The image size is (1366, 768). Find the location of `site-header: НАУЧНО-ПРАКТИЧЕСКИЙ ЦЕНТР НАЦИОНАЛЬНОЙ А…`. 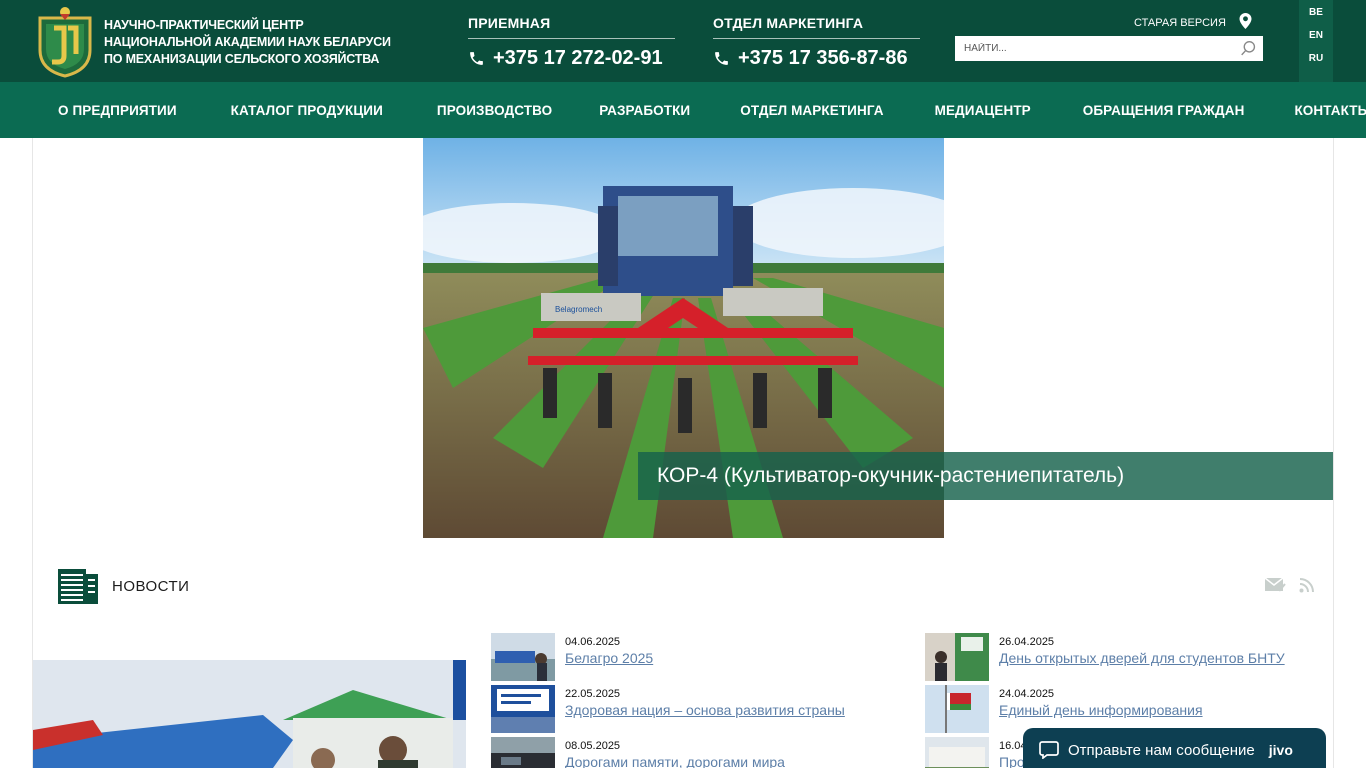

site-header: НАУЧНО-ПРАКТИЧЕСКИЙ ЦЕНТР НАЦИОНАЛЬНОЙ А… is located at coordinates (683, 41).